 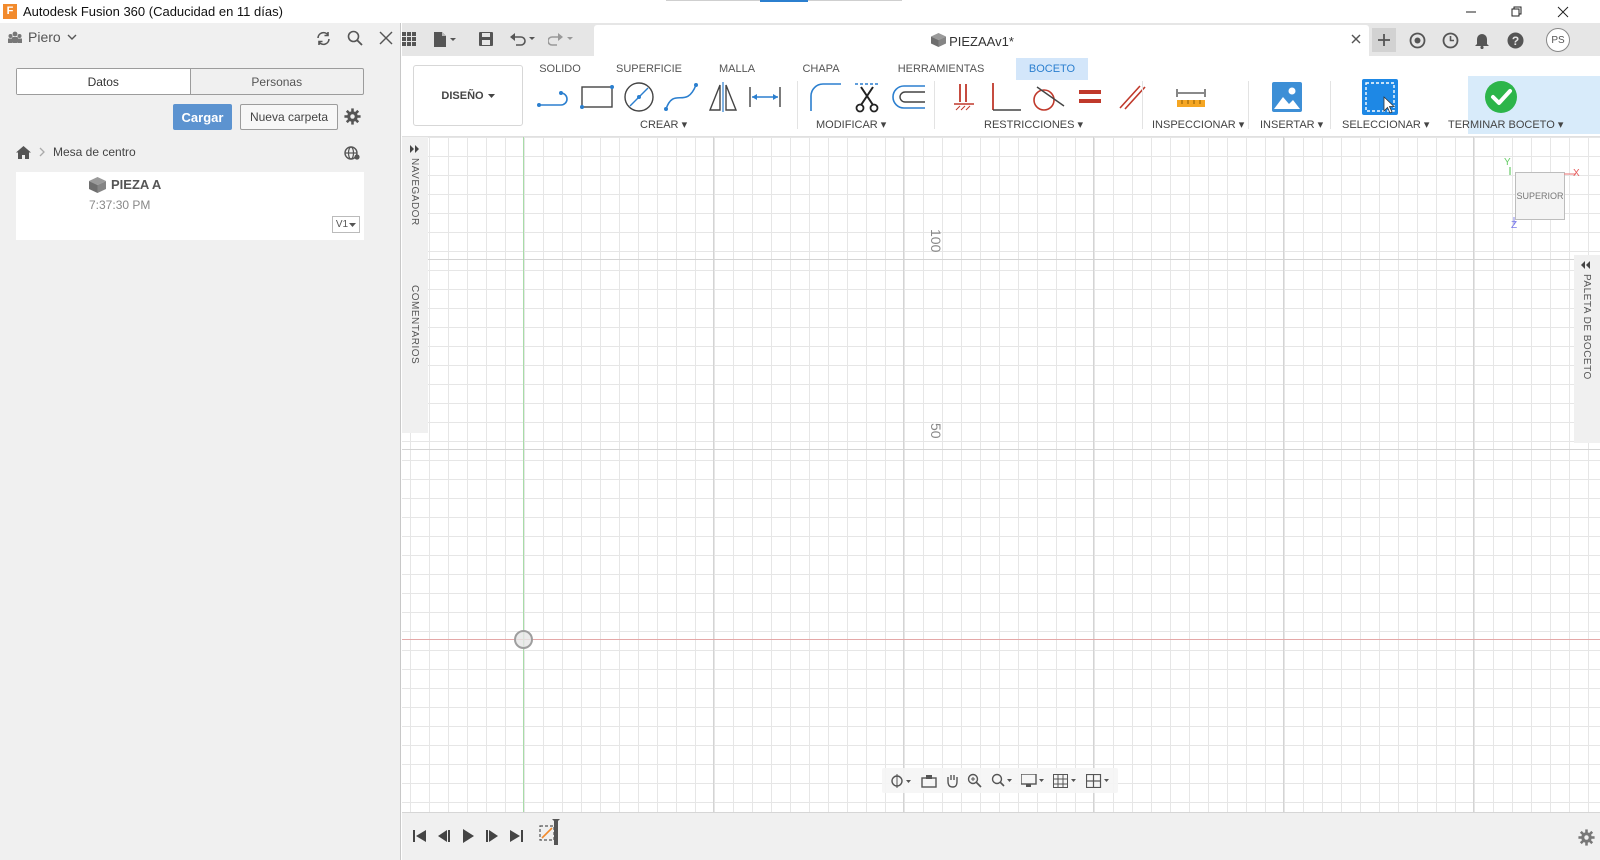 I want to click on panel-settings-button, so click(x=352, y=116).